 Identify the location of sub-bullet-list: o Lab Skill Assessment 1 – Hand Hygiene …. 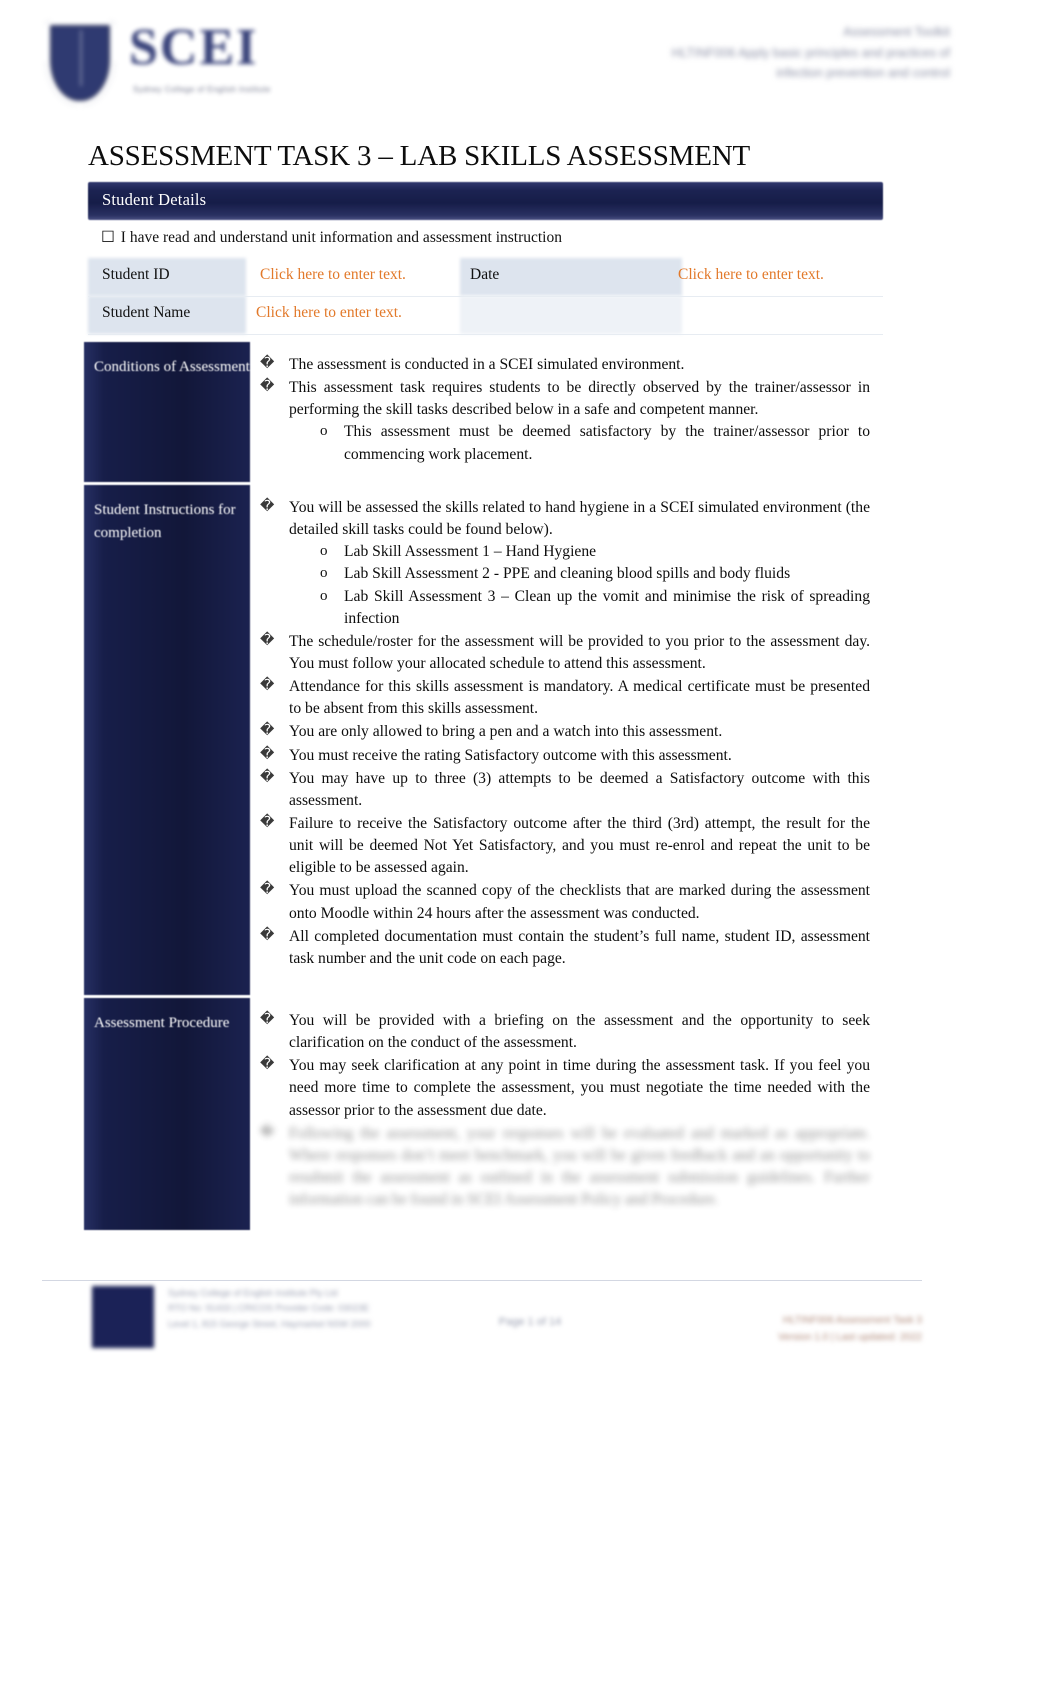
(594, 585).